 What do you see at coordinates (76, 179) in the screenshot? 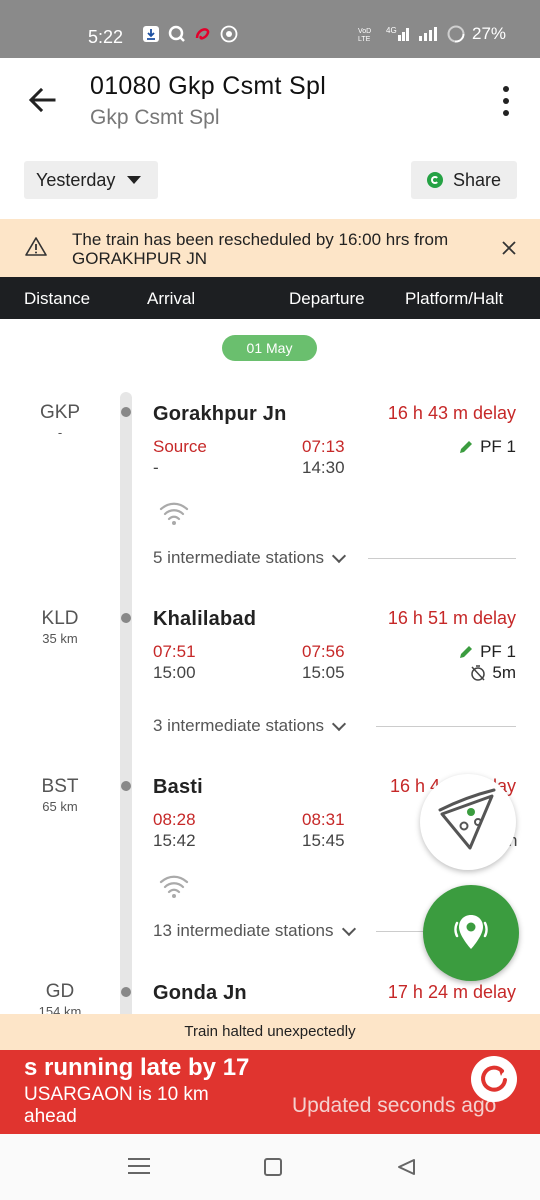
I see `day-selector-label: Yesterday` at bounding box center [76, 179].